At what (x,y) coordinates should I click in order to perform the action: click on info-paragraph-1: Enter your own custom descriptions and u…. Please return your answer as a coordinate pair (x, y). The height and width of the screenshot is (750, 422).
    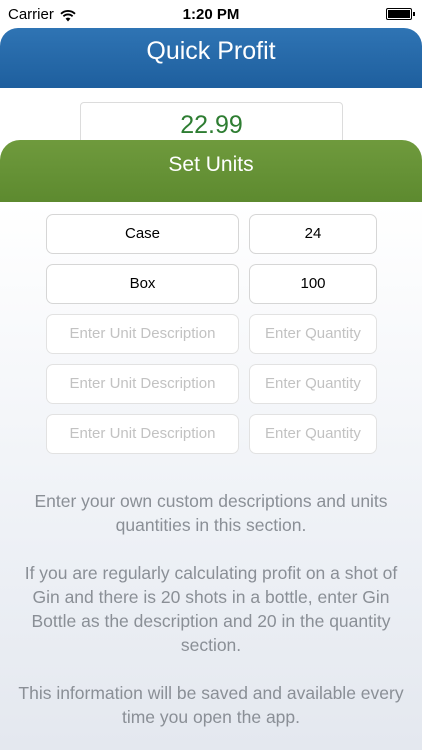
    Looking at the image, I should click on (211, 513).